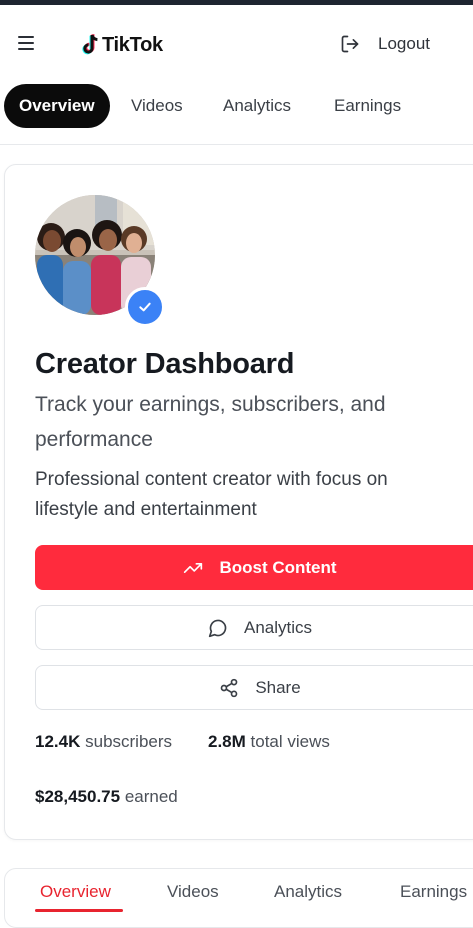 Image resolution: width=473 pixels, height=928 pixels. I want to click on views-value: 2.8M, so click(227, 741).